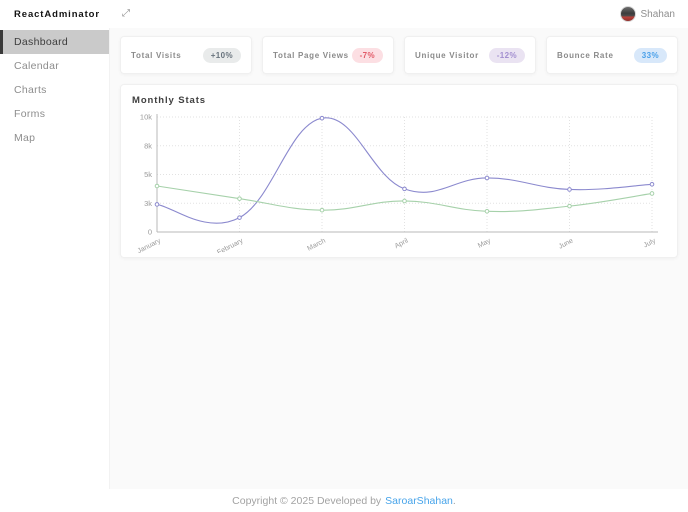 This screenshot has width=688, height=512. What do you see at coordinates (454, 500) in the screenshot?
I see `footer-period: .` at bounding box center [454, 500].